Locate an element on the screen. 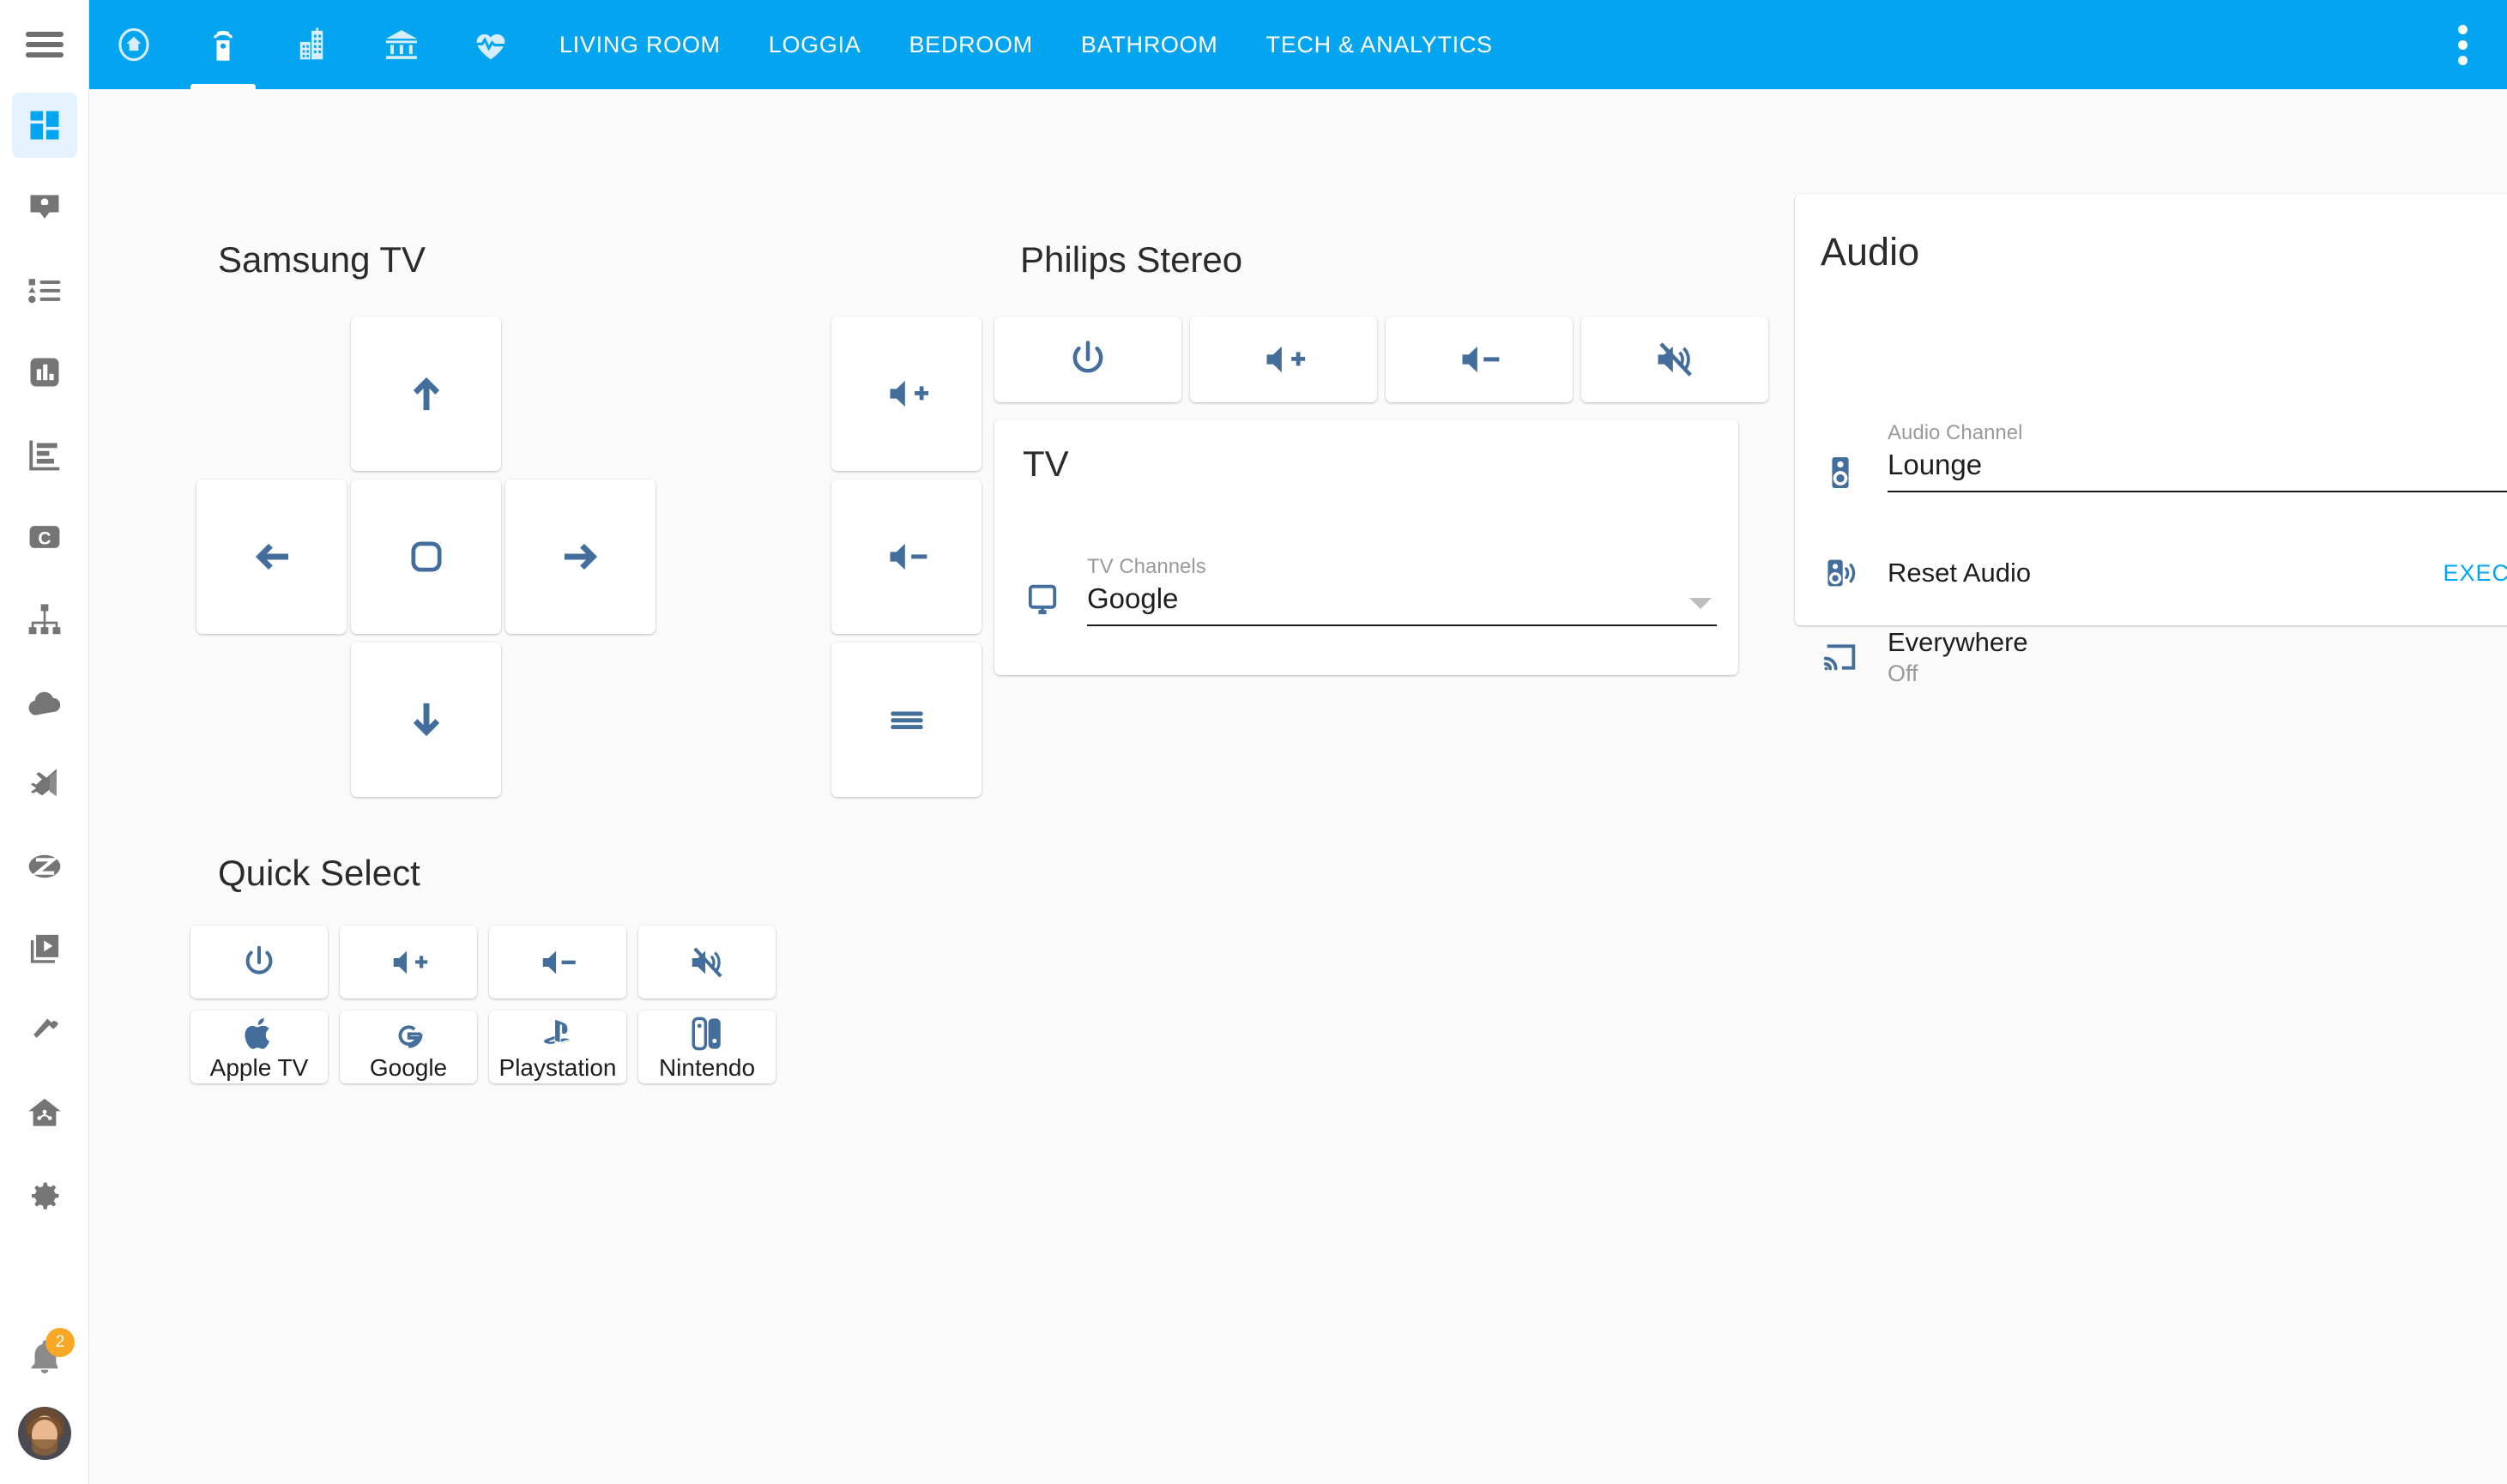 This screenshot has height=1484, width=2507. quick-volume-up-button is located at coordinates (408, 962).